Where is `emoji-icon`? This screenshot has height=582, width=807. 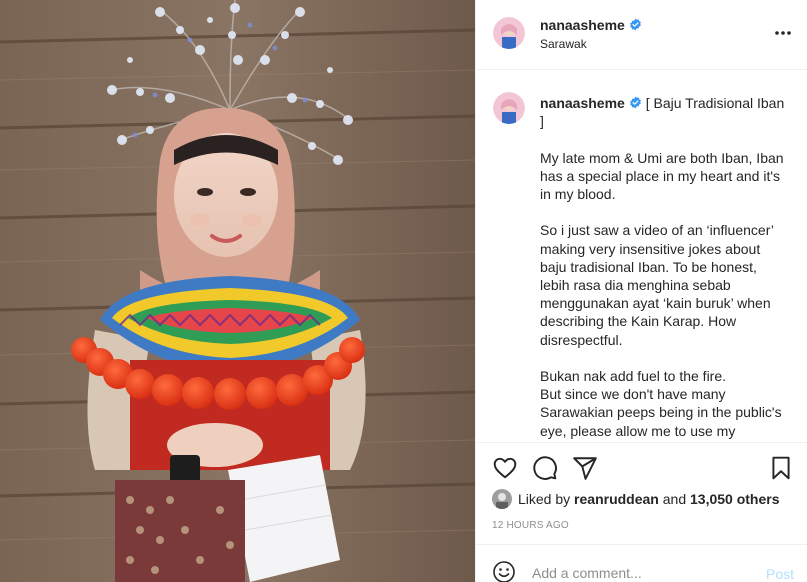 emoji-icon is located at coordinates (504, 571).